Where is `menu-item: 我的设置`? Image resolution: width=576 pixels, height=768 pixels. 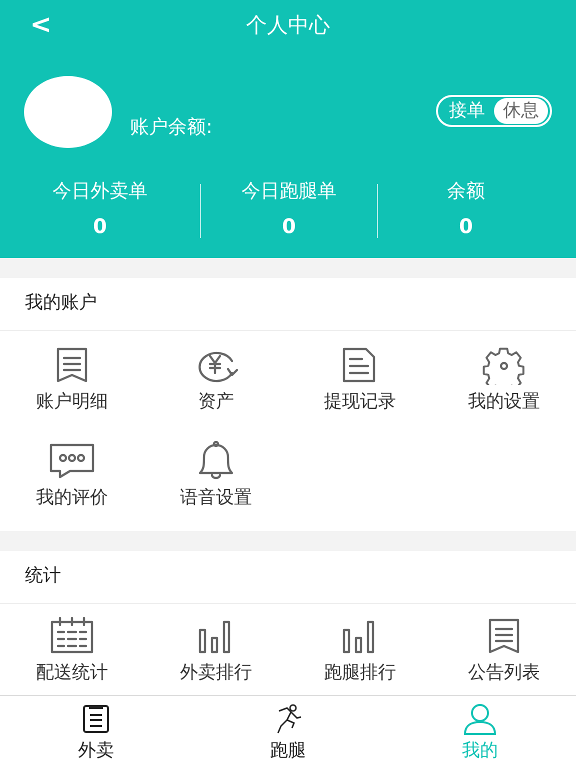
menu-item: 我的设置 is located at coordinates (504, 379).